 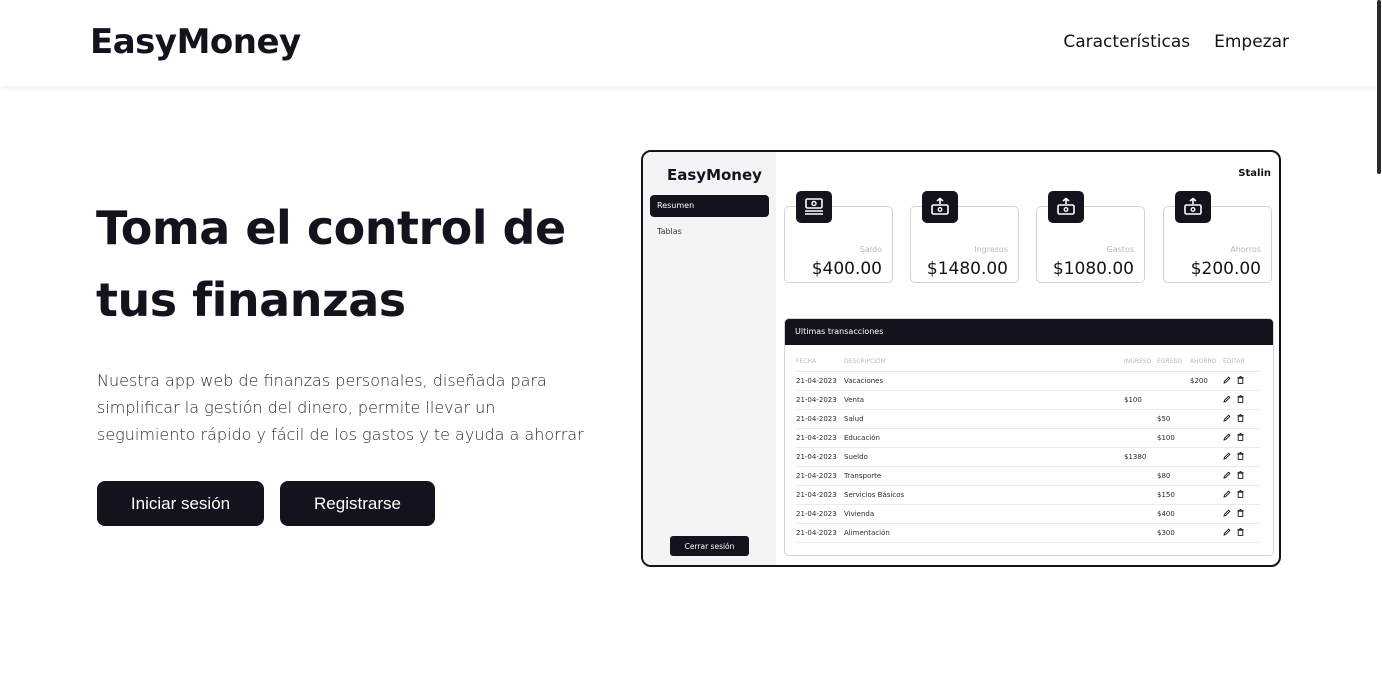 I want to click on table-row: 21-04-2023 Venta $100, so click(x=1028, y=400).